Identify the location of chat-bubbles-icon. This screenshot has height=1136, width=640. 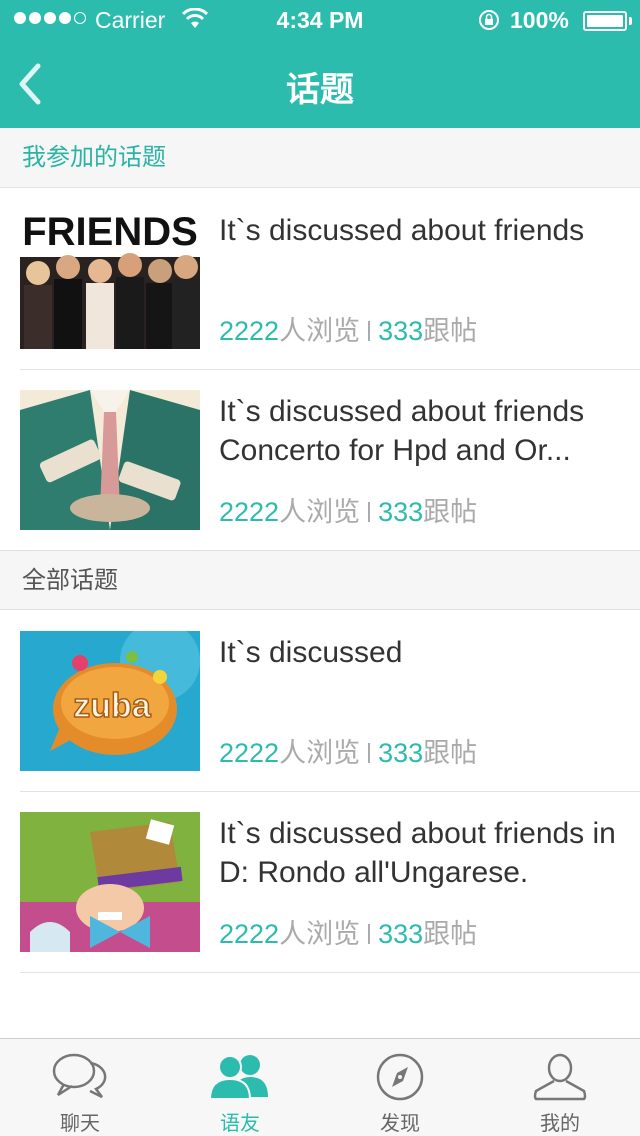
(79, 1076).